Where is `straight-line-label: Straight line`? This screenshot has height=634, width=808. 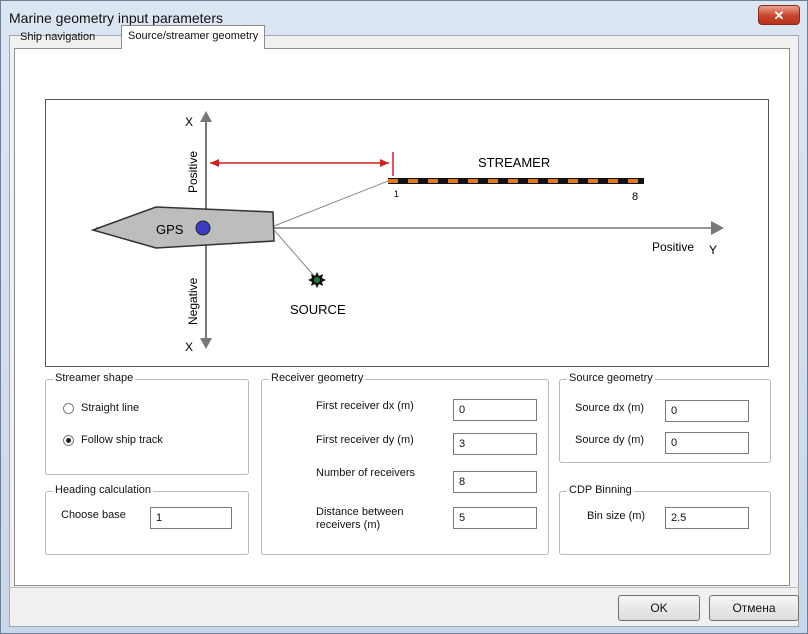 straight-line-label: Straight line is located at coordinates (110, 408).